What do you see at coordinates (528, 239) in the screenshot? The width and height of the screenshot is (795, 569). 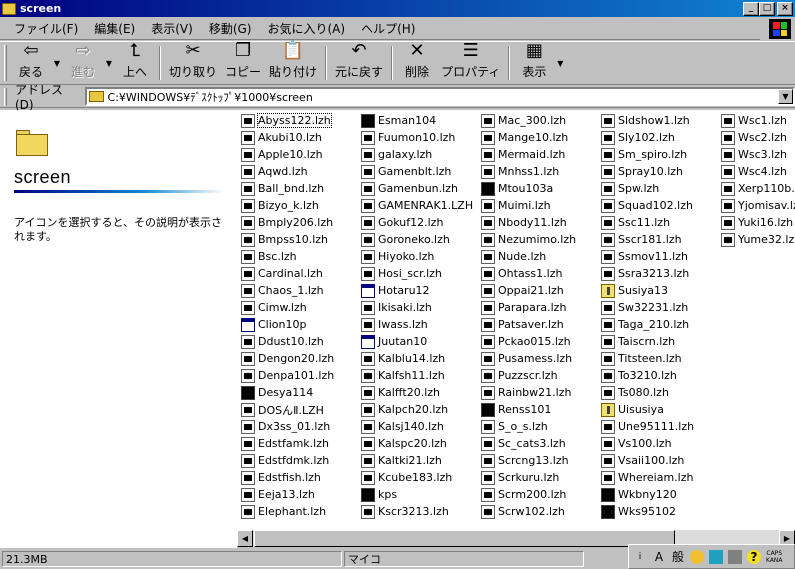 I see `file-item: Nezumimo.lzh` at bounding box center [528, 239].